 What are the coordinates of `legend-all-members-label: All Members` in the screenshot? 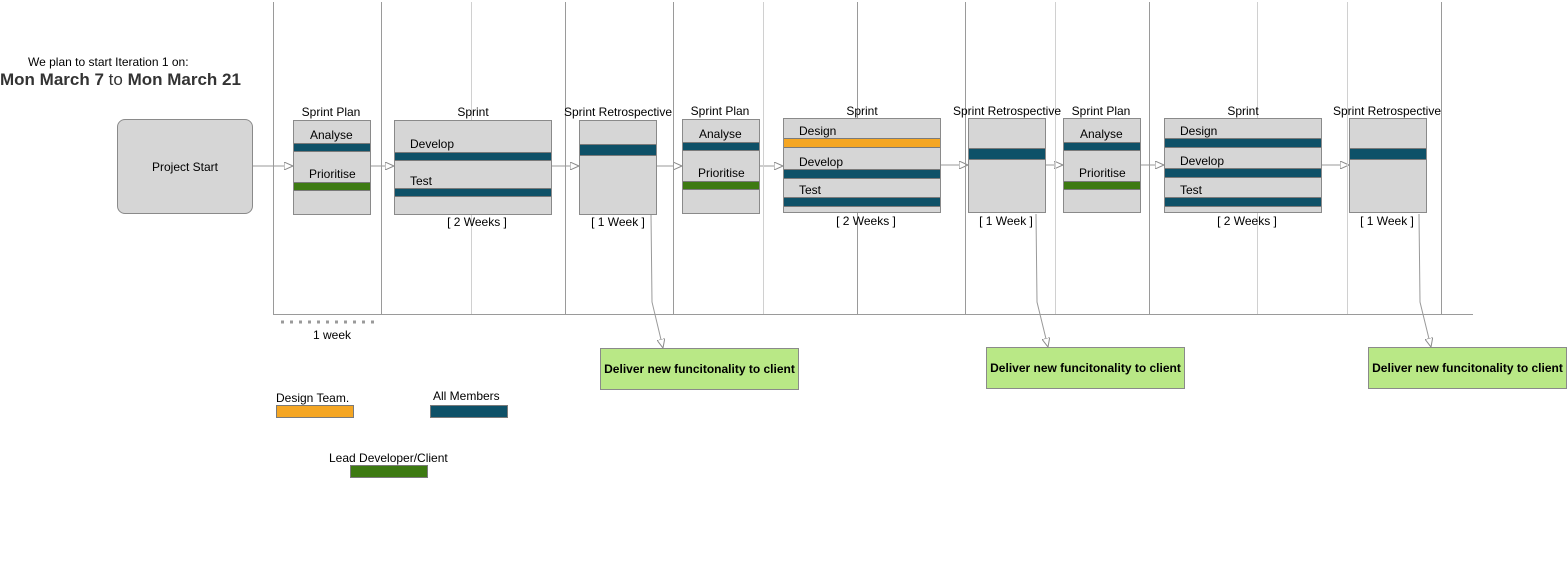 It's located at (466, 396).